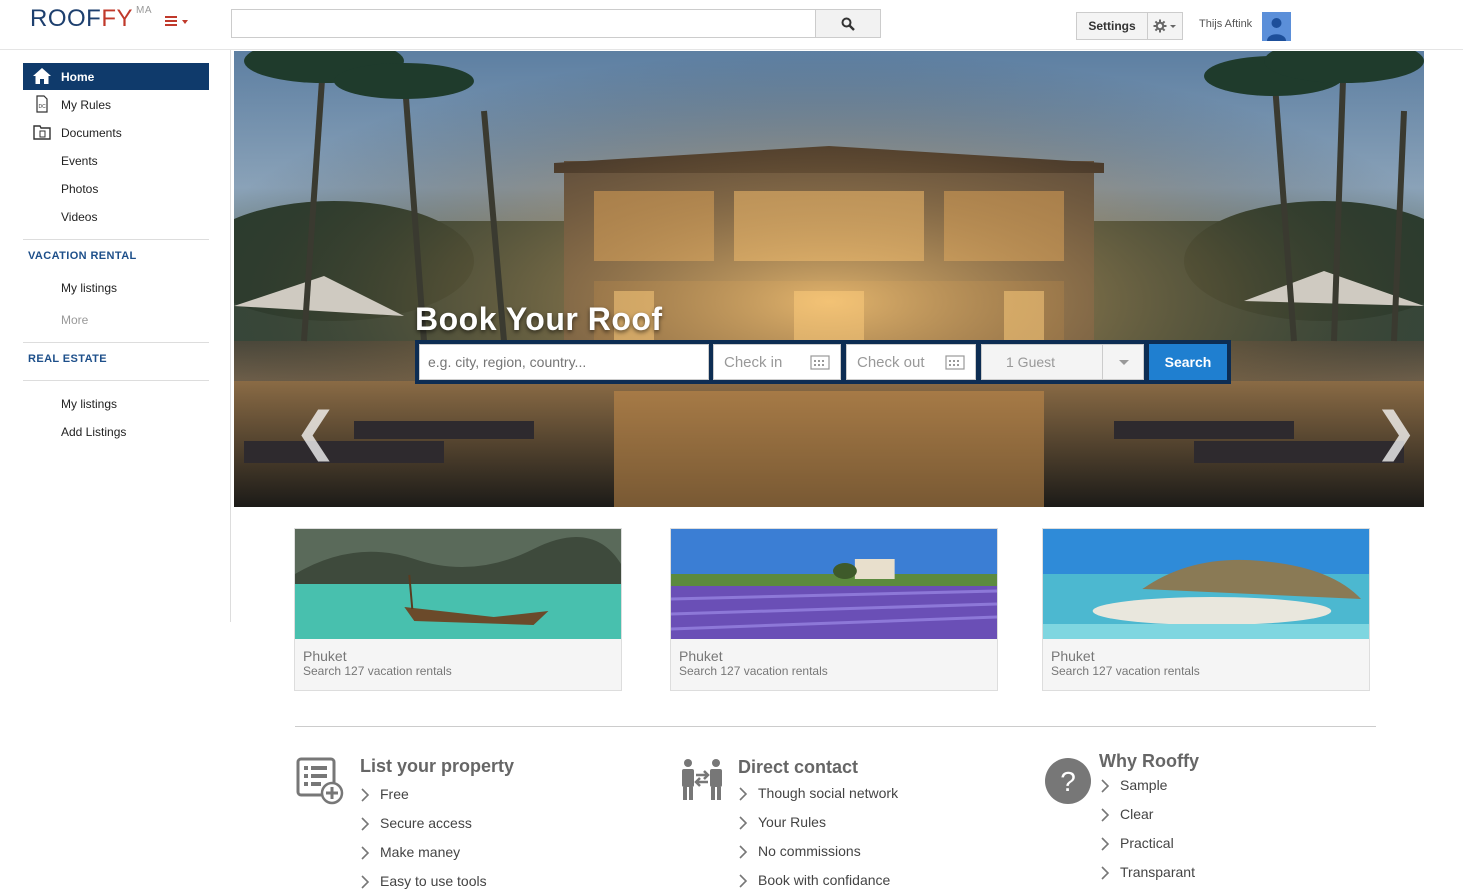 The width and height of the screenshot is (1463, 893). I want to click on sidebar-item-realestate-my-listings: My listings, so click(116, 403).